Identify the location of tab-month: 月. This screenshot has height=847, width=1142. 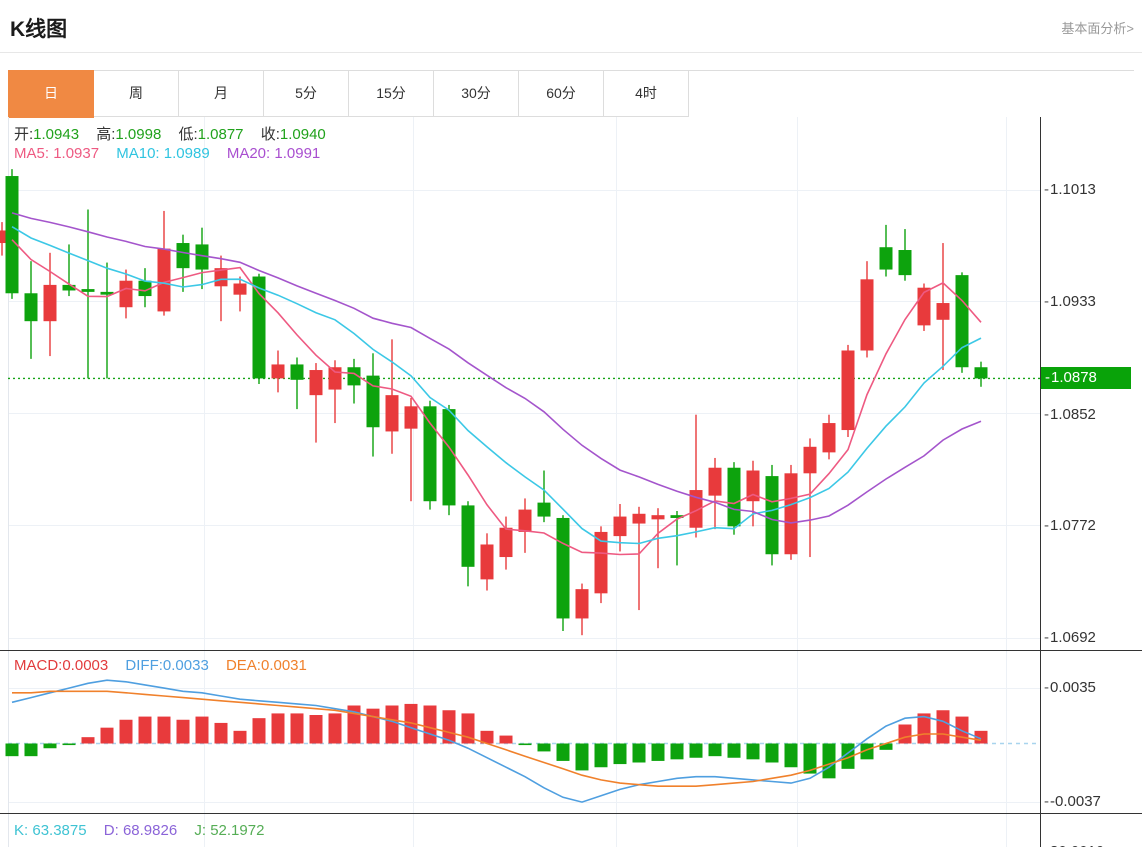
(221, 94).